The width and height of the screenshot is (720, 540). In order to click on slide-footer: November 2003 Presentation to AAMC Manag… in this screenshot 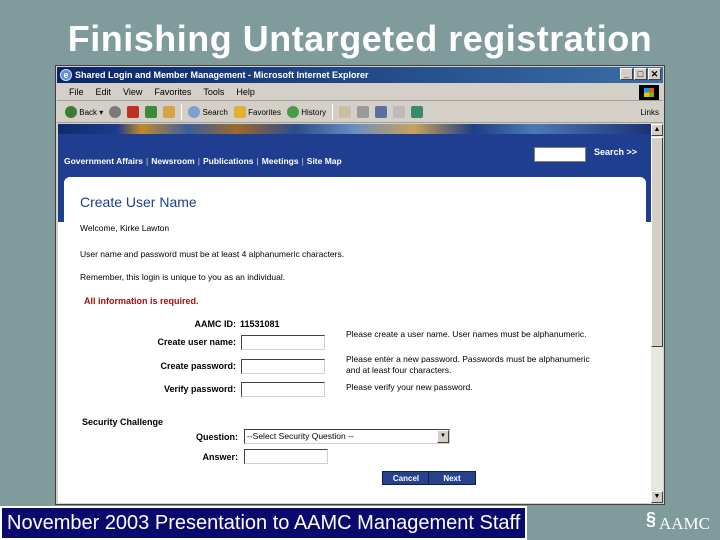, I will do `click(263, 523)`.